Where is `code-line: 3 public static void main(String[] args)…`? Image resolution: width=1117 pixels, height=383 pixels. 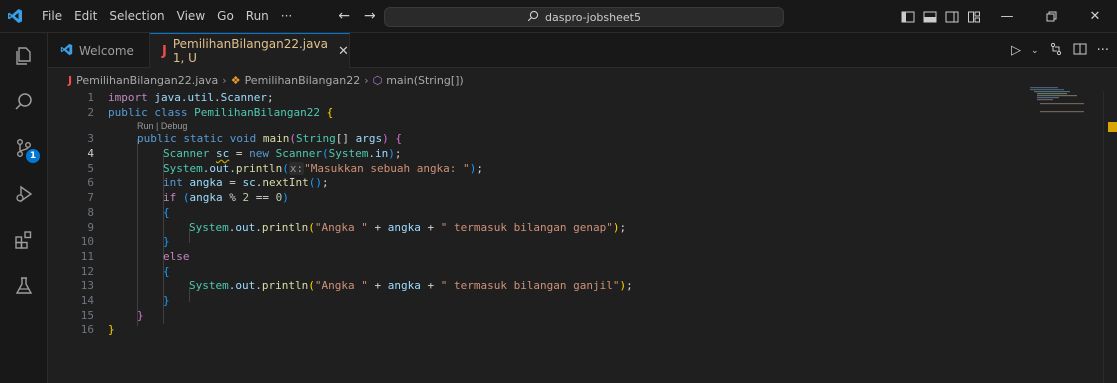
code-line: 3 public static void main(String[] args)… is located at coordinates (575, 139).